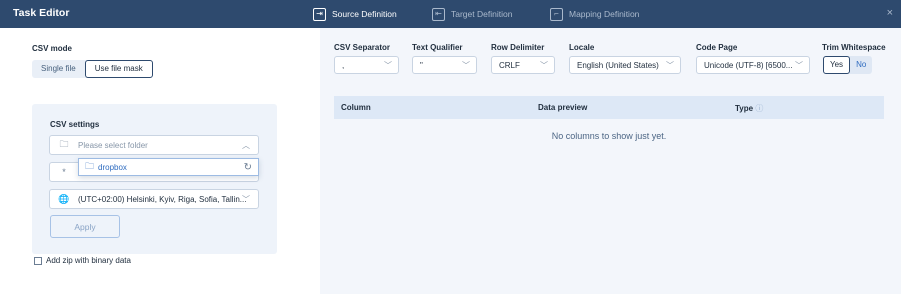  I want to click on trim-whitespace-label: Trim Whitespace, so click(854, 47).